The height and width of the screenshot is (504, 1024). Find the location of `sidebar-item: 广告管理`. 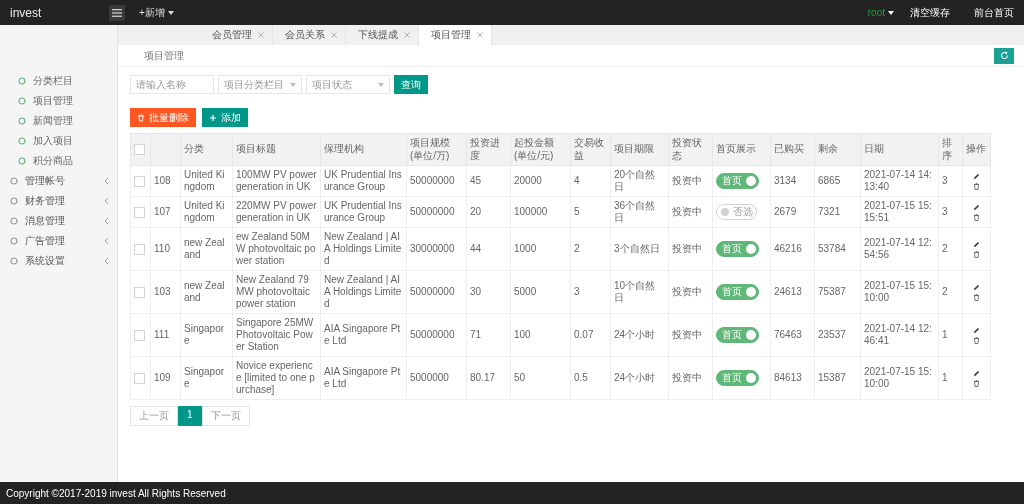

sidebar-item: 广告管理 is located at coordinates (58, 241).